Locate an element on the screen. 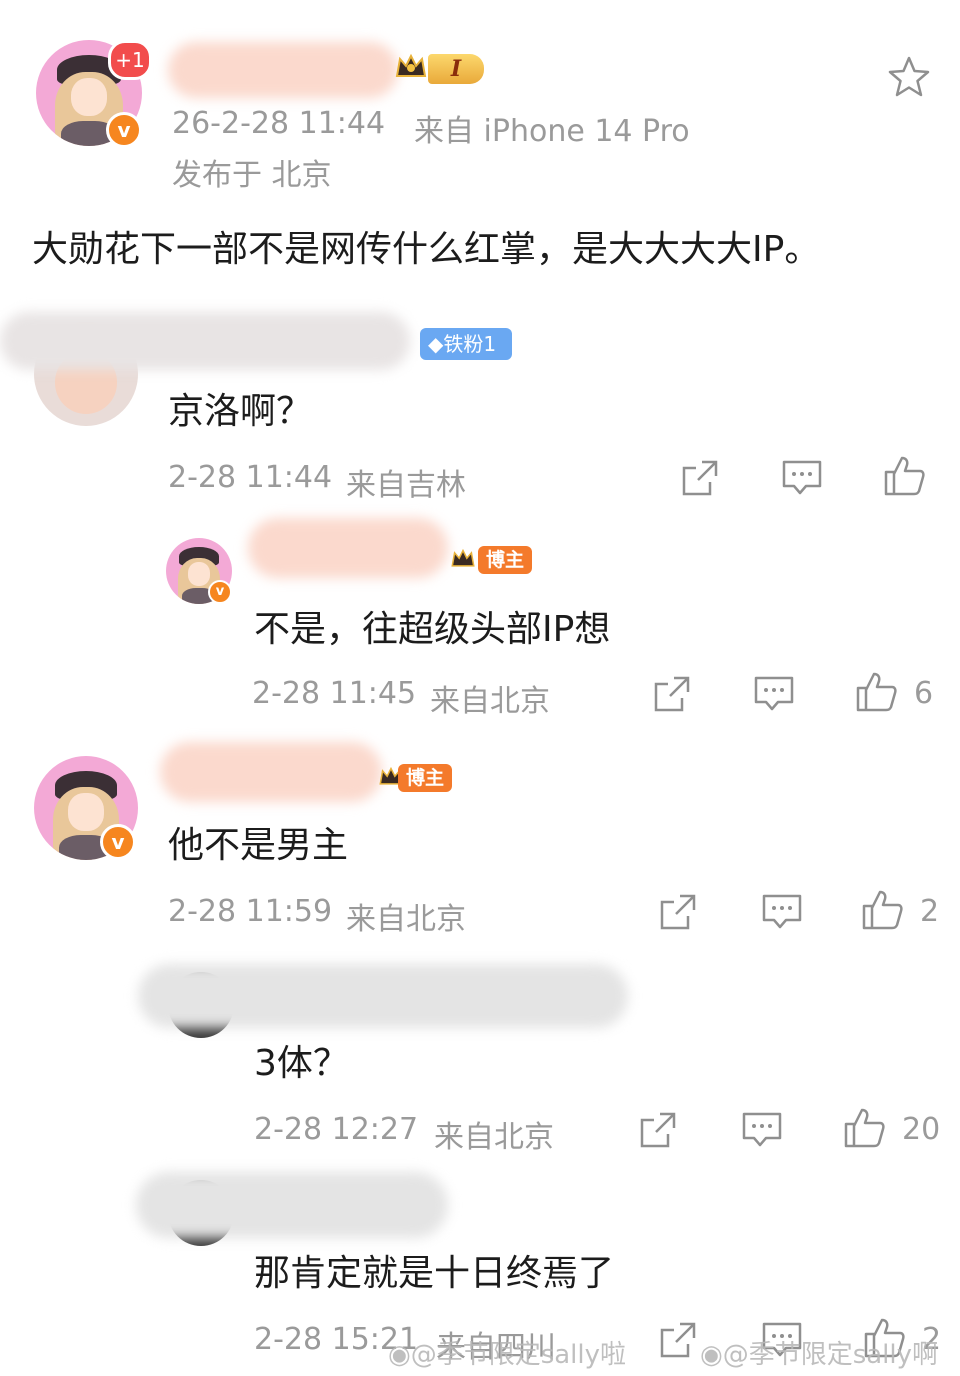 The image size is (960, 1376). notification-badge: +1 is located at coordinates (130, 60).